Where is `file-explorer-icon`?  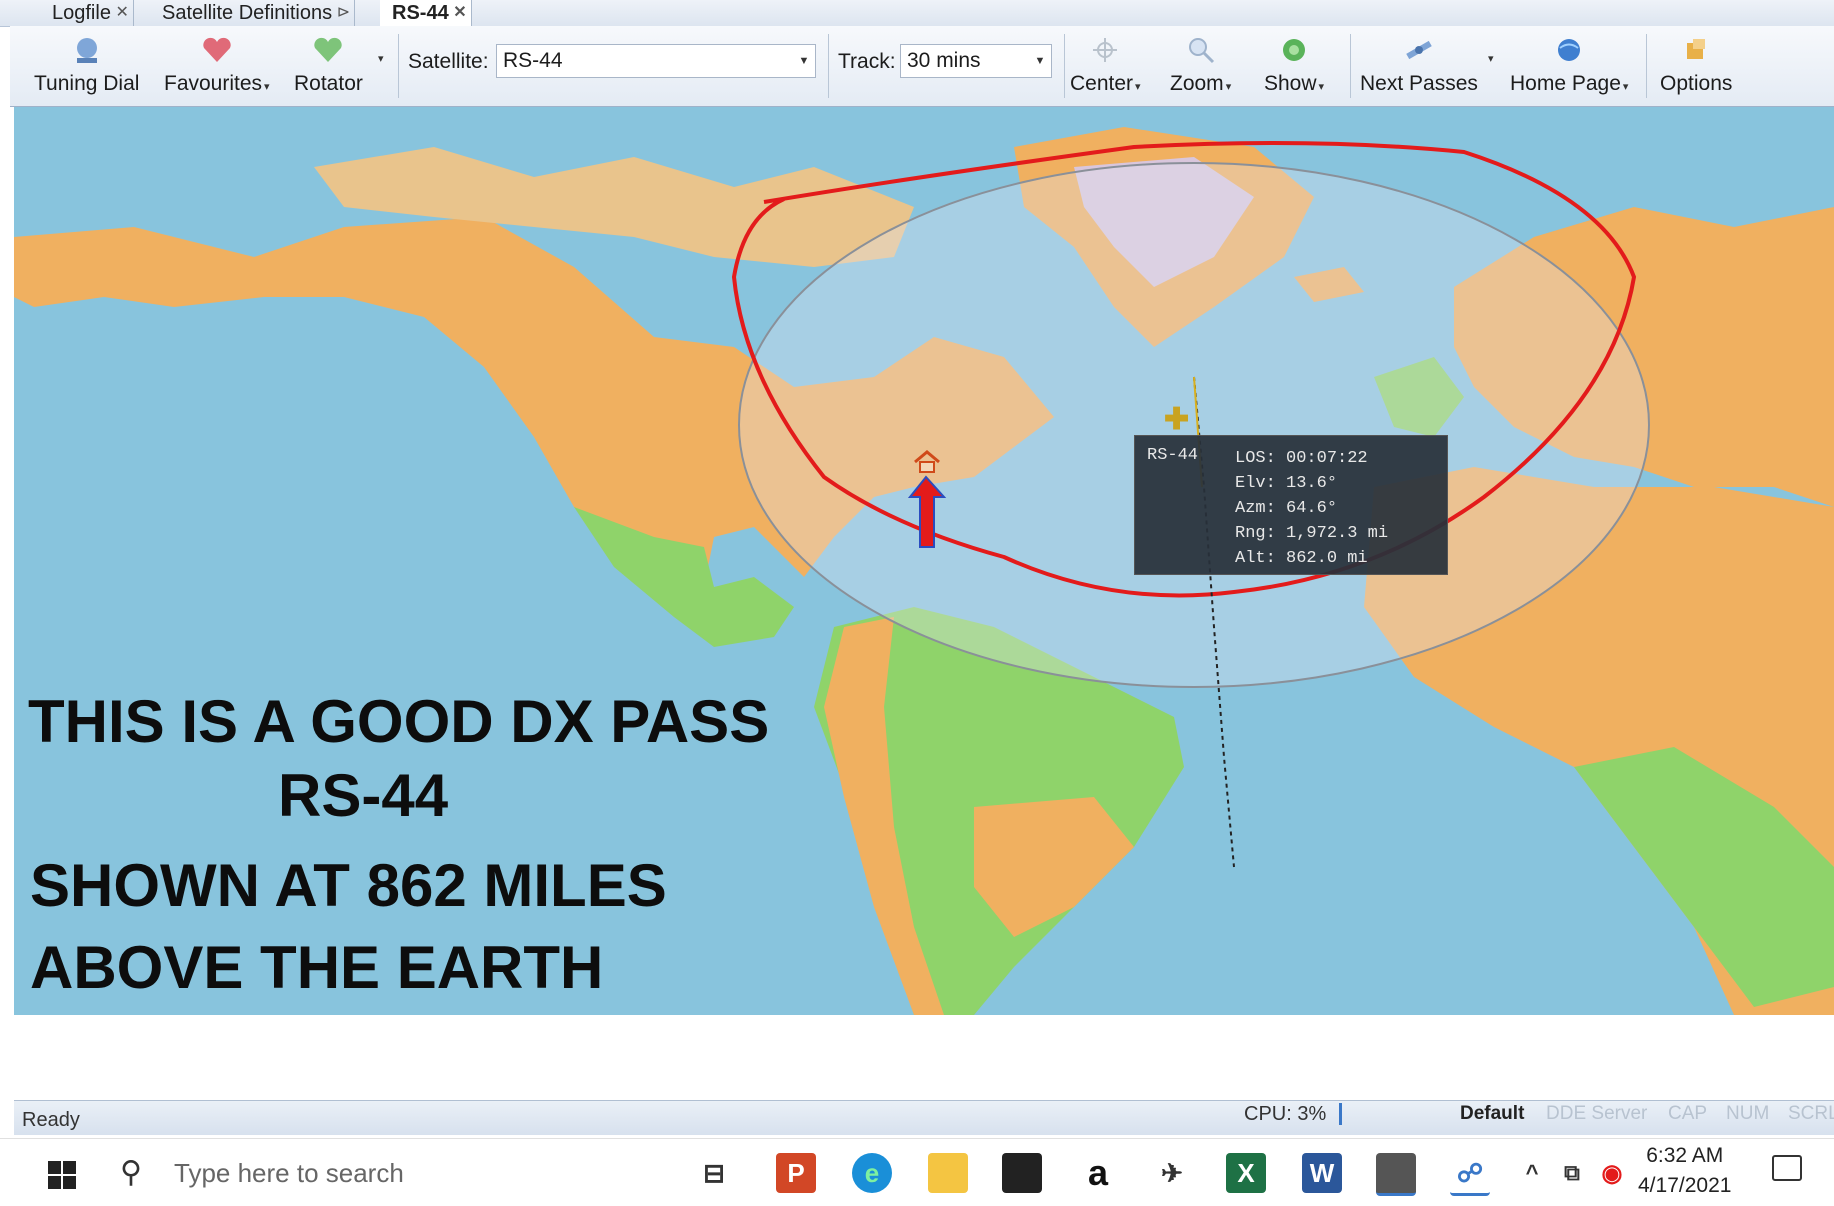 file-explorer-icon is located at coordinates (948, 1173).